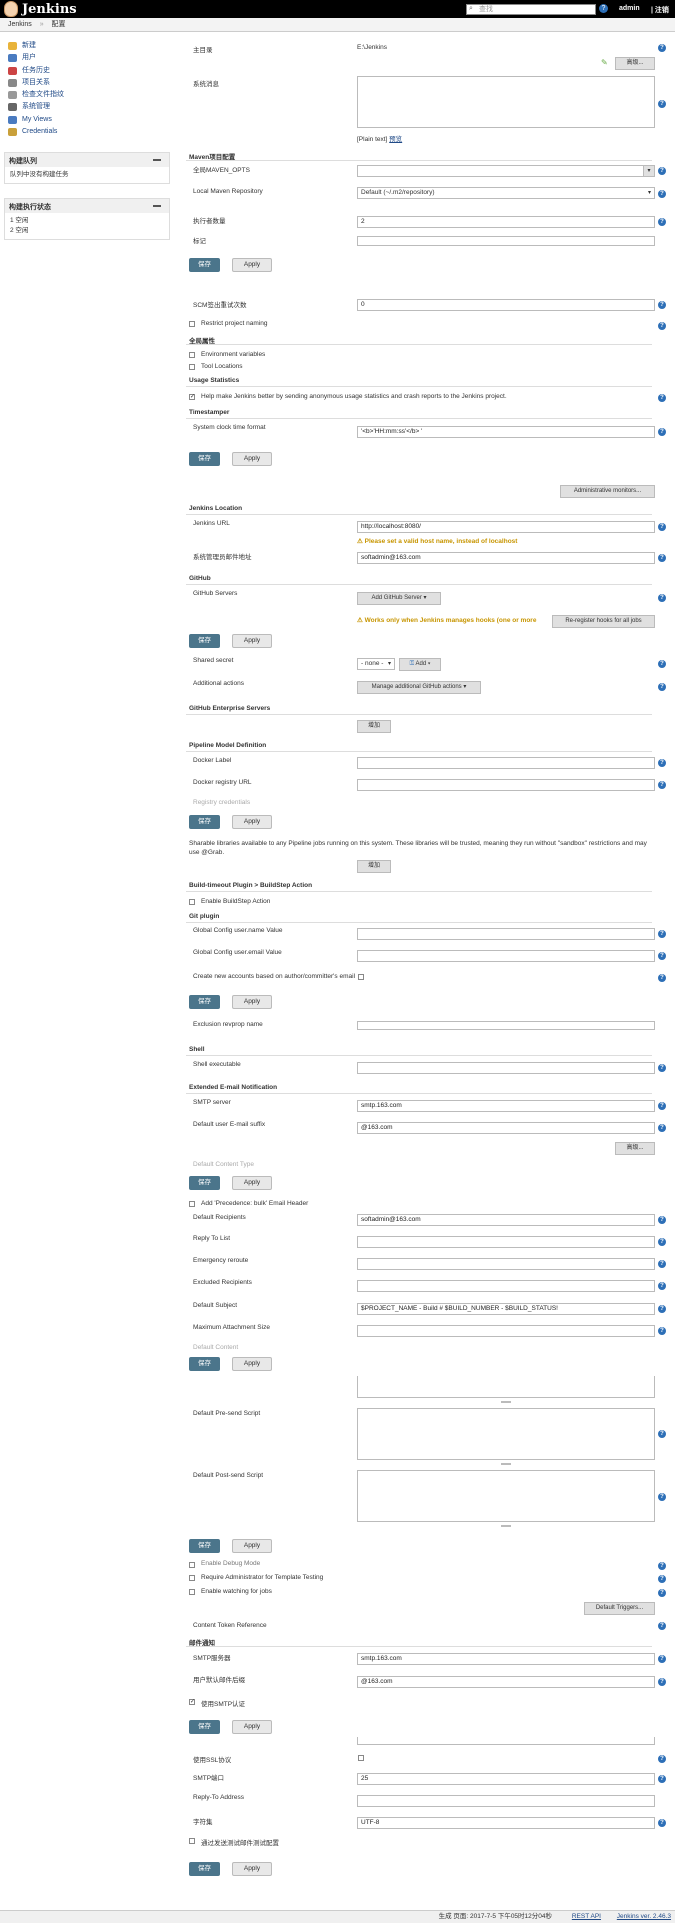  Describe the element at coordinates (506, 241) in the screenshot. I see `labels-input` at that location.